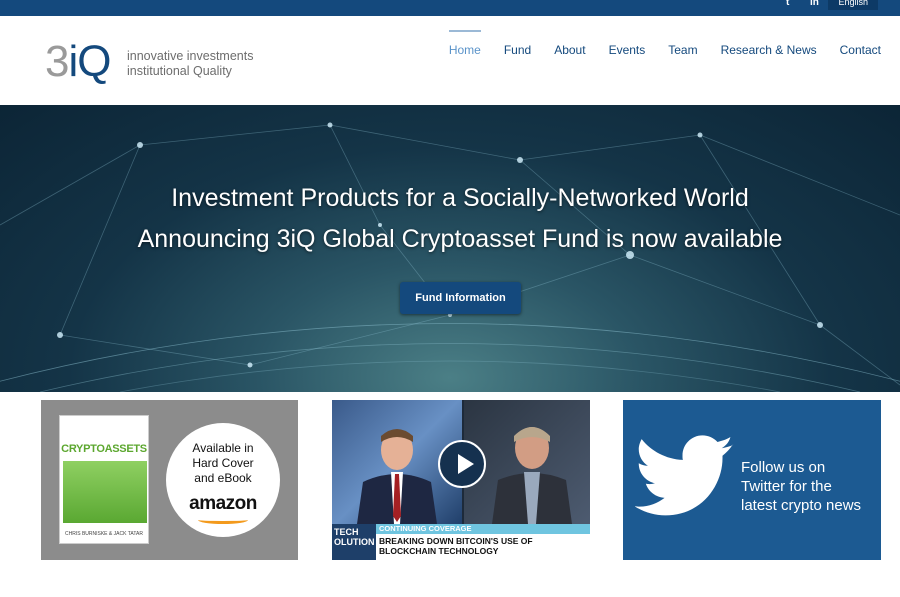 This screenshot has width=900, height=597. What do you see at coordinates (223, 503) in the screenshot?
I see `amazon-logo: amazon` at bounding box center [223, 503].